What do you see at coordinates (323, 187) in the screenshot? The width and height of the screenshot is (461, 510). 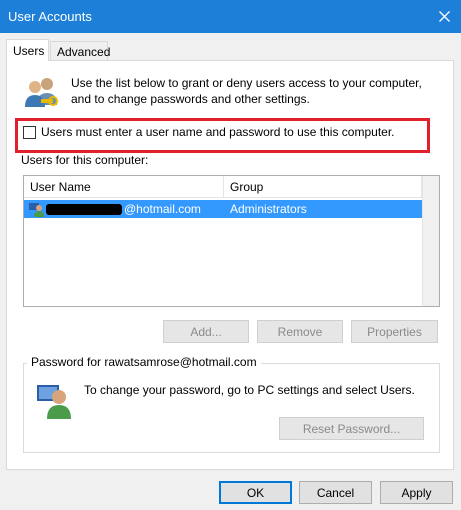 I see `column-group: Group` at bounding box center [323, 187].